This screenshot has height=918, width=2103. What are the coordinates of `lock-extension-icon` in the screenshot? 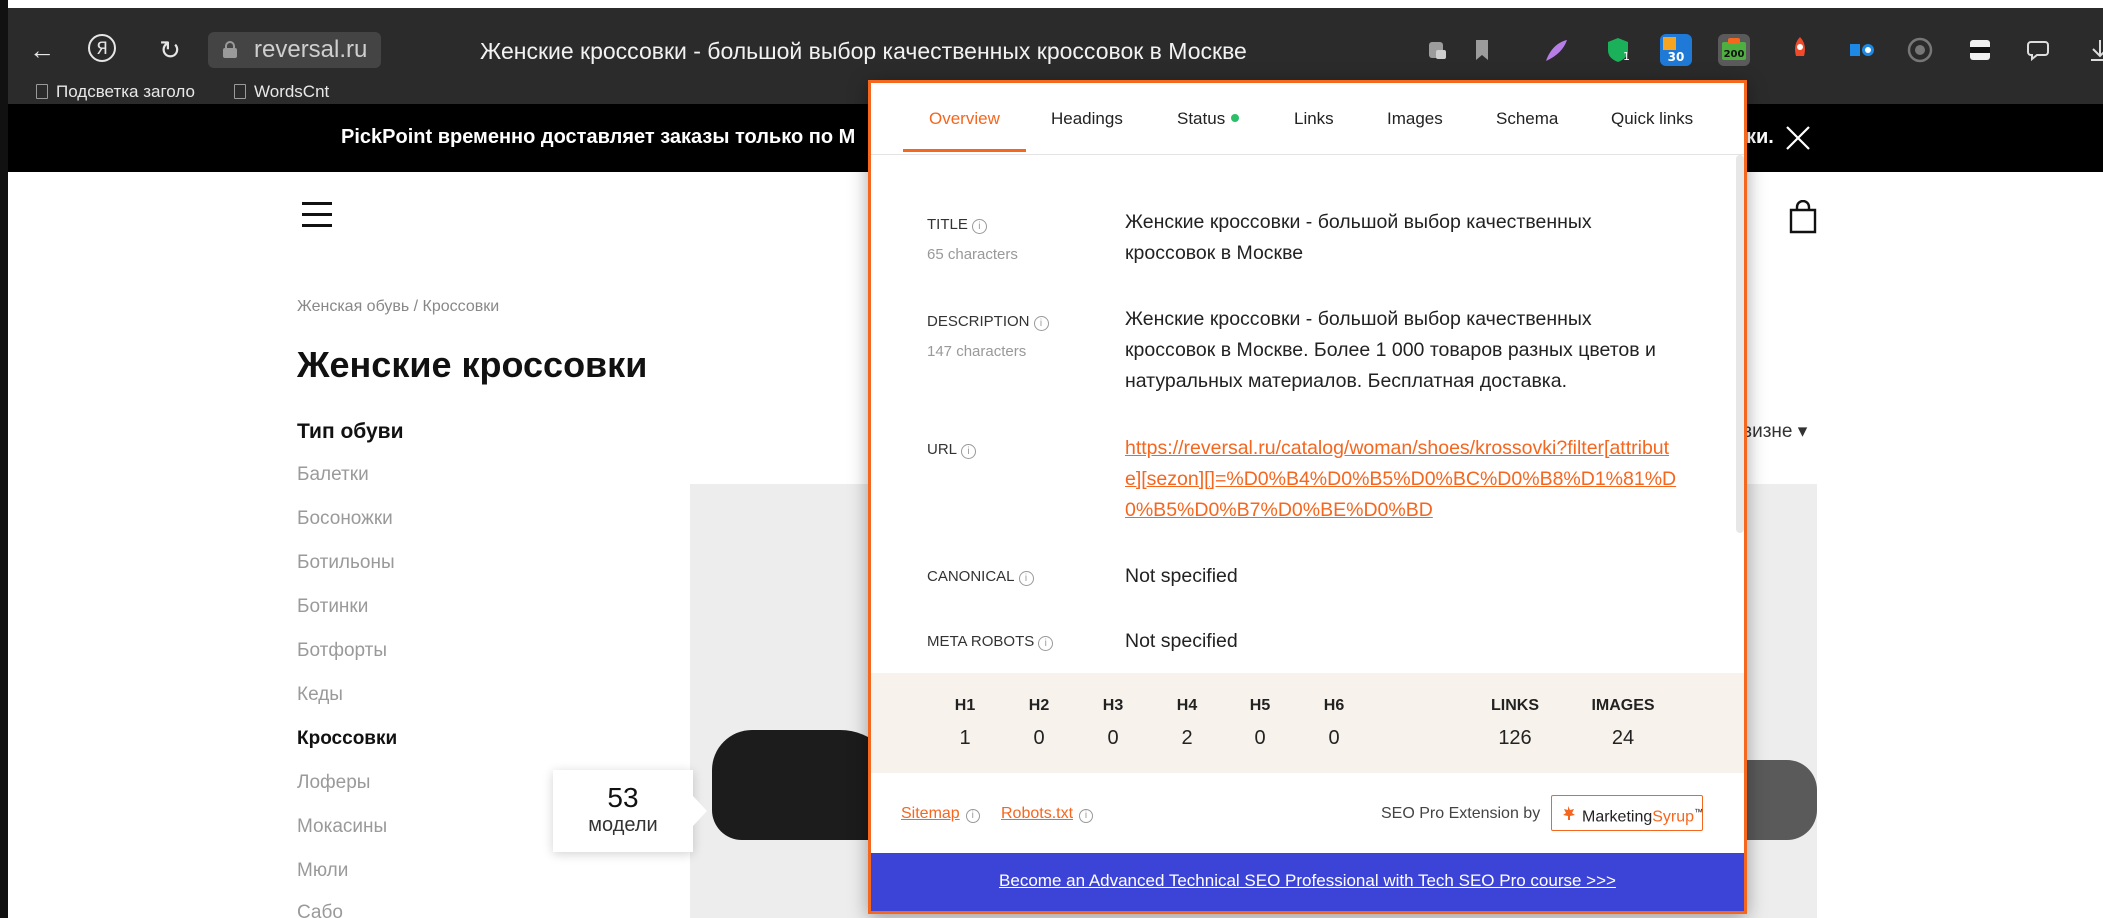 It's located at (1438, 50).